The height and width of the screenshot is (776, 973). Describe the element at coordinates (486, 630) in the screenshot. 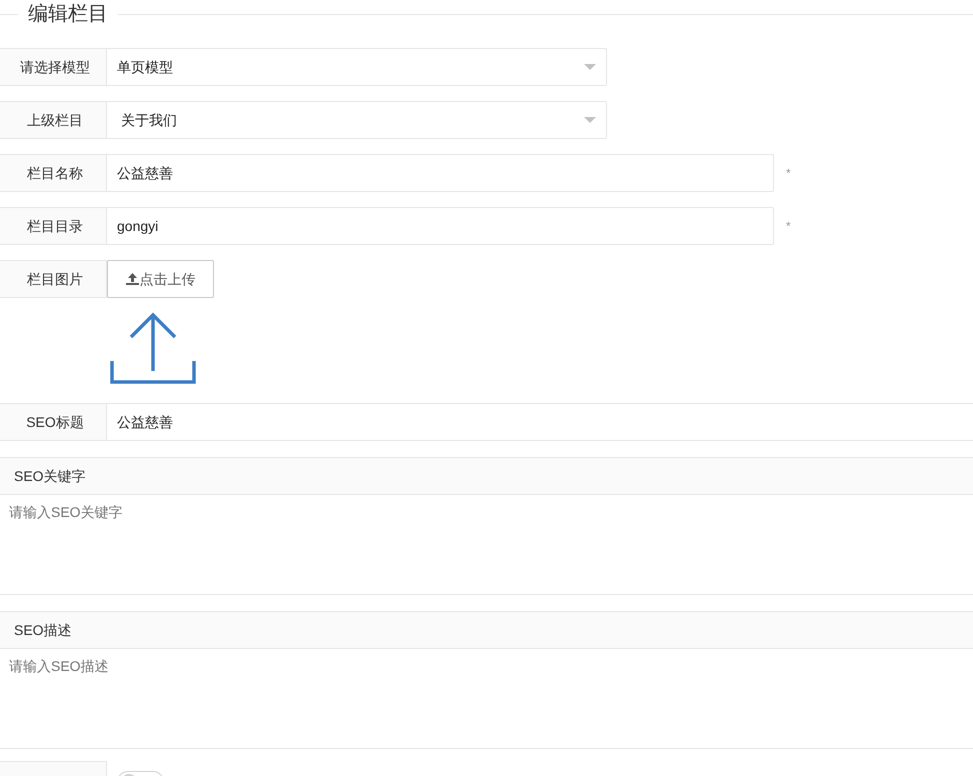

I see `section-header: SEO描述` at that location.